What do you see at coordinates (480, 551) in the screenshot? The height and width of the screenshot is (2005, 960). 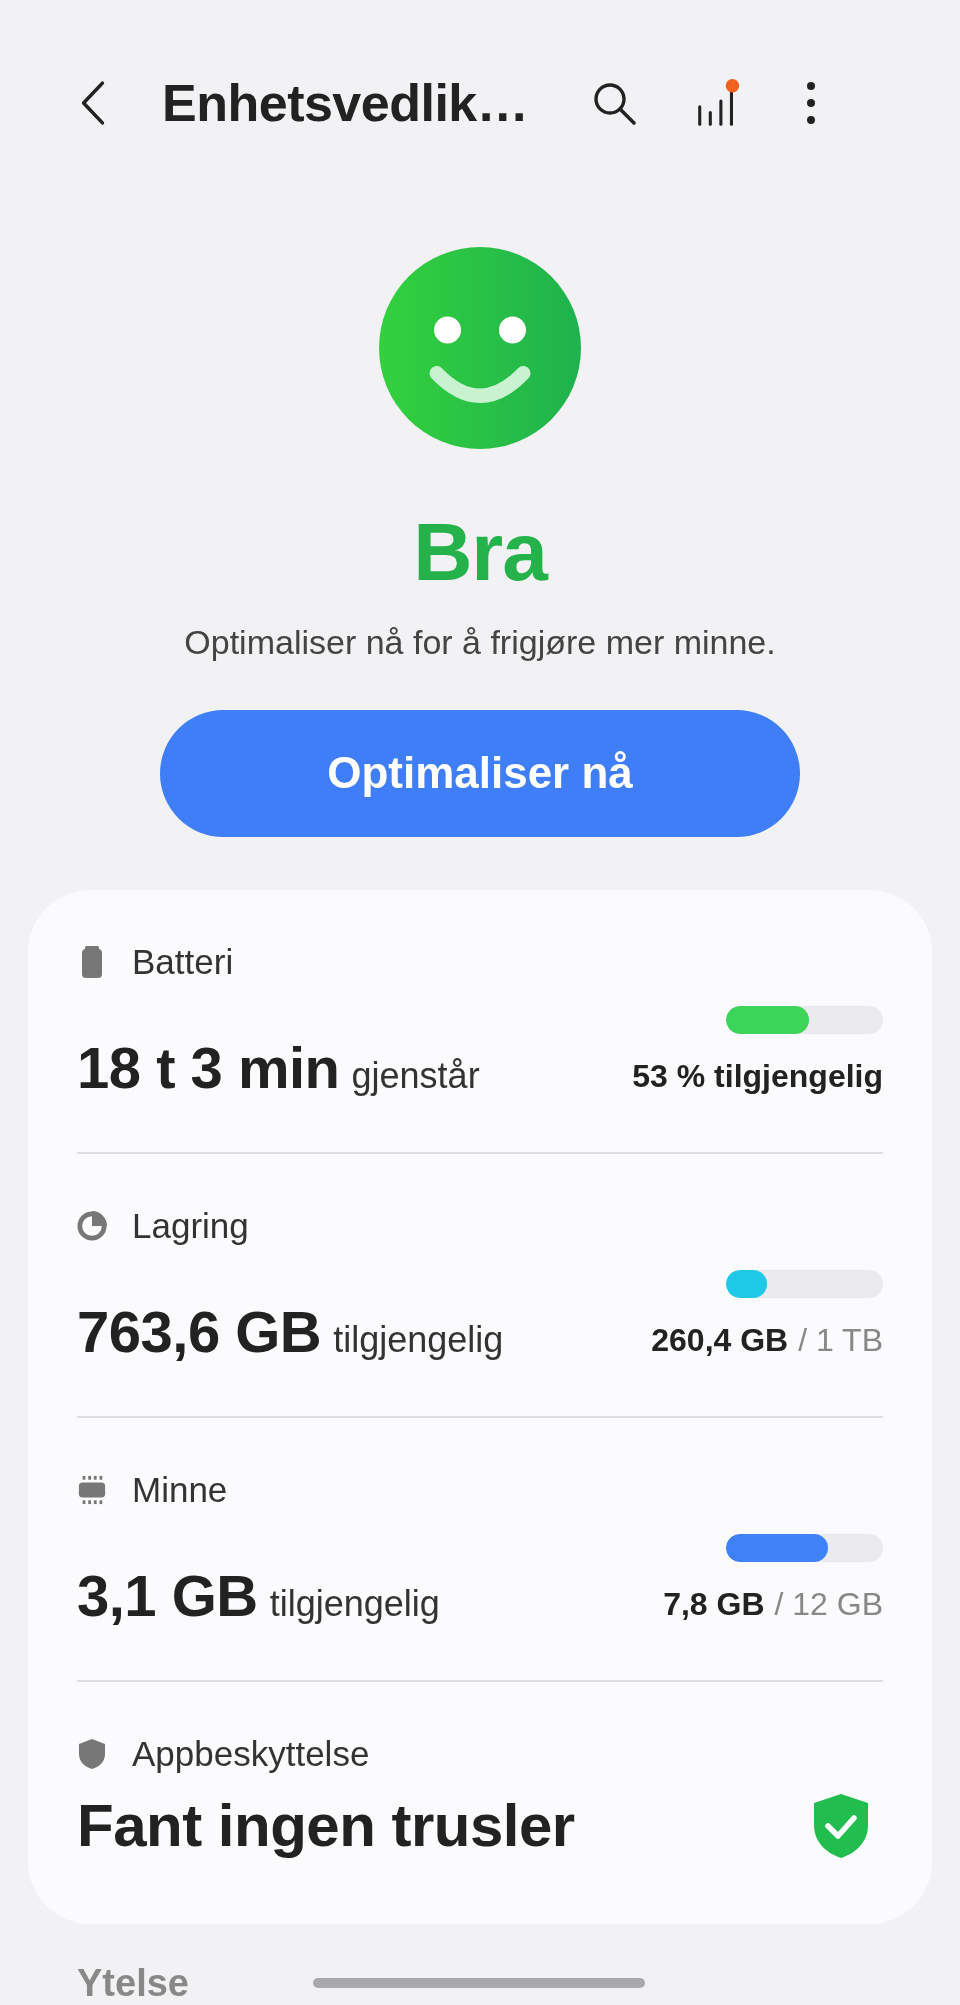 I see `status-label: Bra` at bounding box center [480, 551].